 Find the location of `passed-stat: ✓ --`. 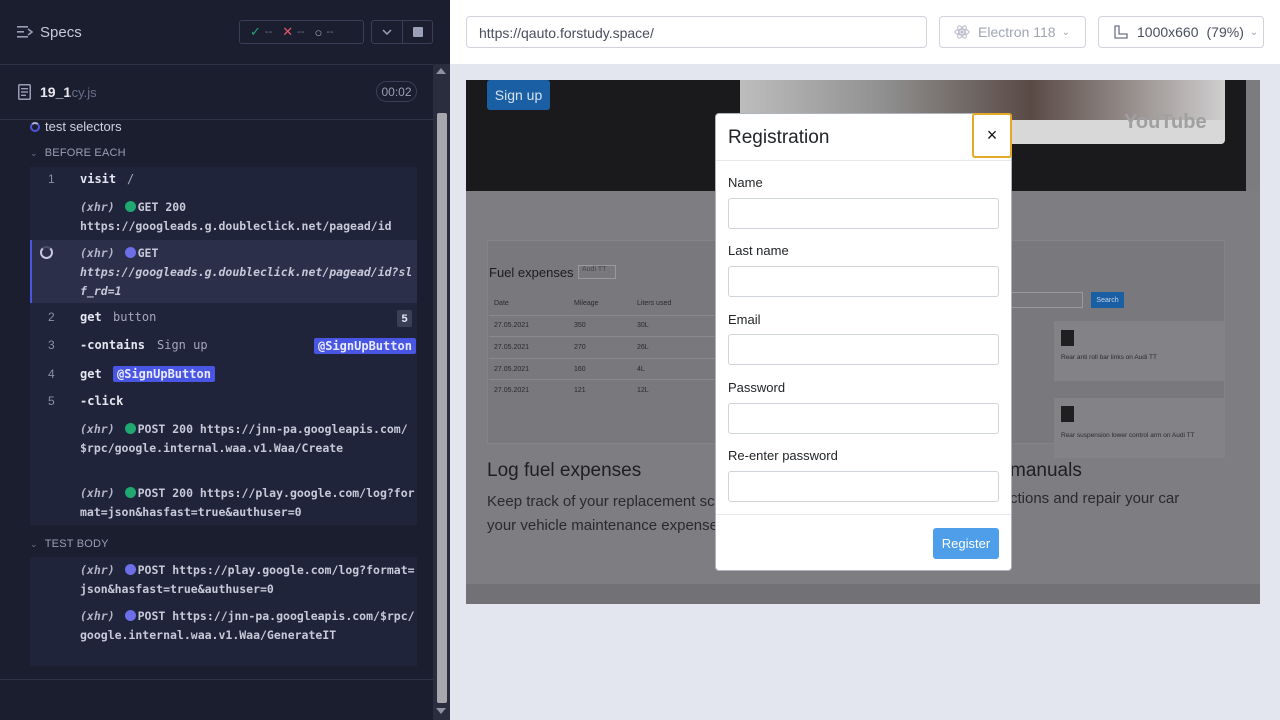

passed-stat: ✓ -- is located at coordinates (261, 32).